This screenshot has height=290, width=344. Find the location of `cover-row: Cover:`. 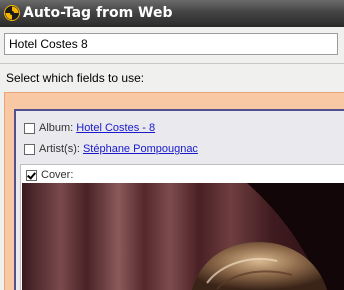

cover-row: Cover: is located at coordinates (51, 175).